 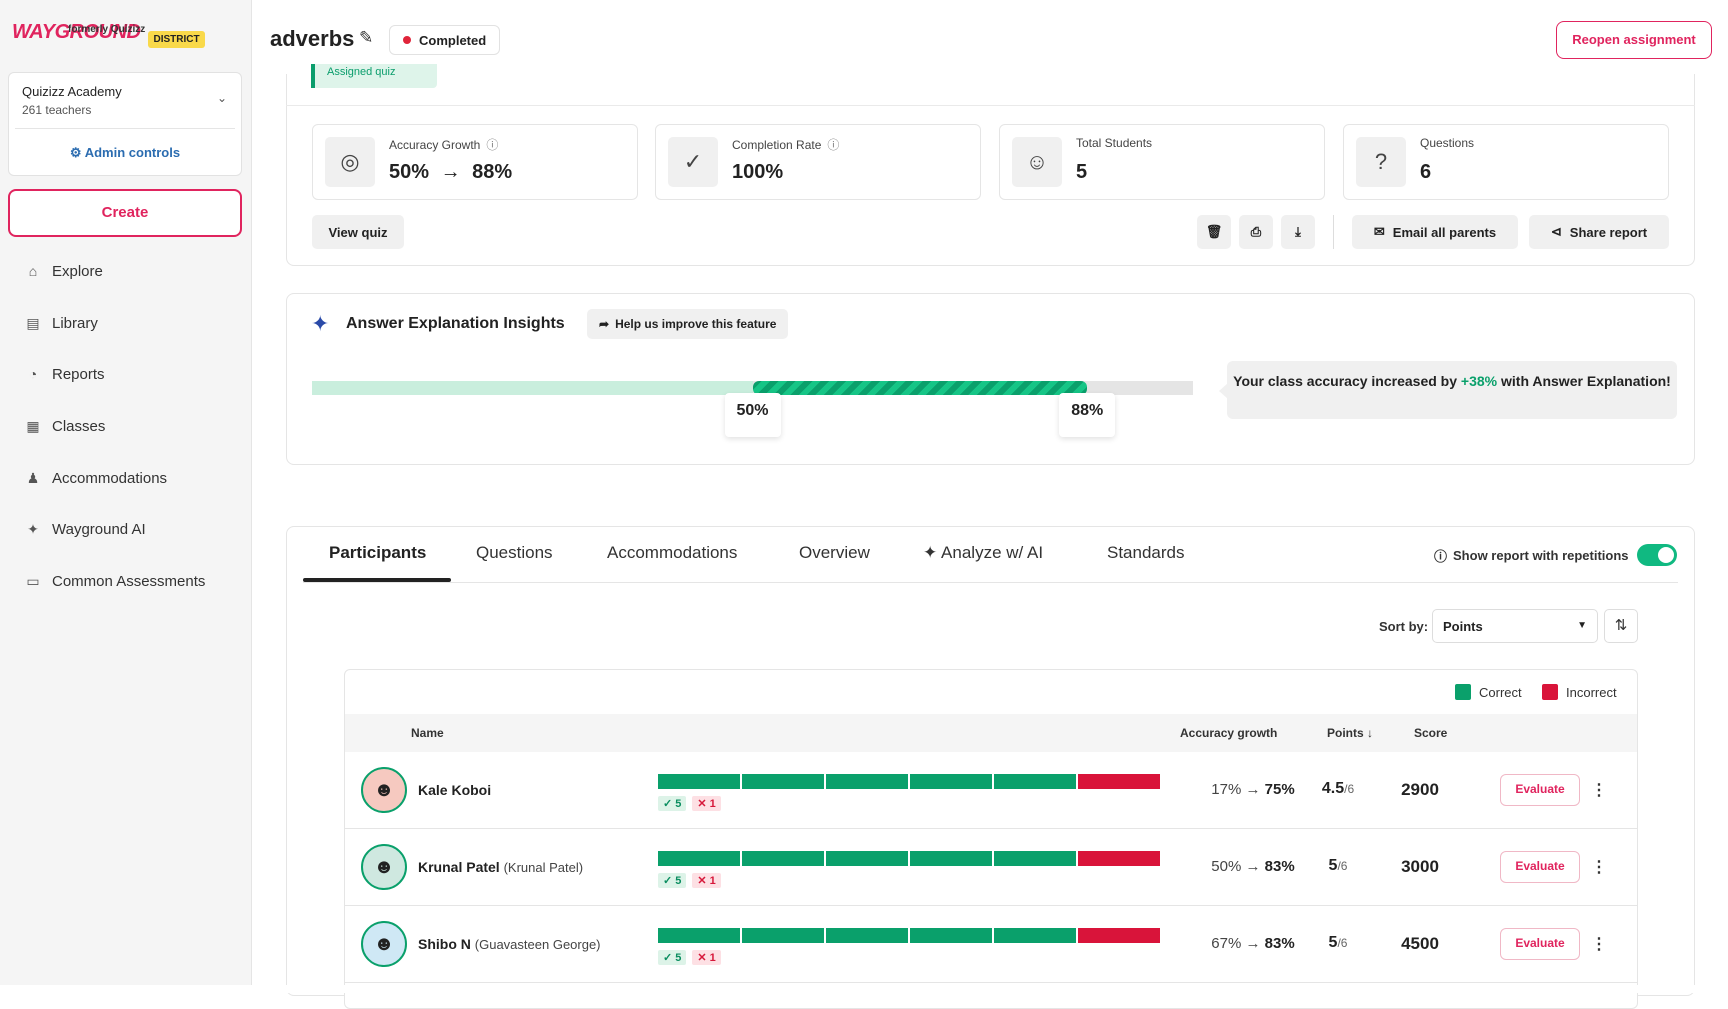 I want to click on help-circle-icon: ⓘ, so click(x=1440, y=555).